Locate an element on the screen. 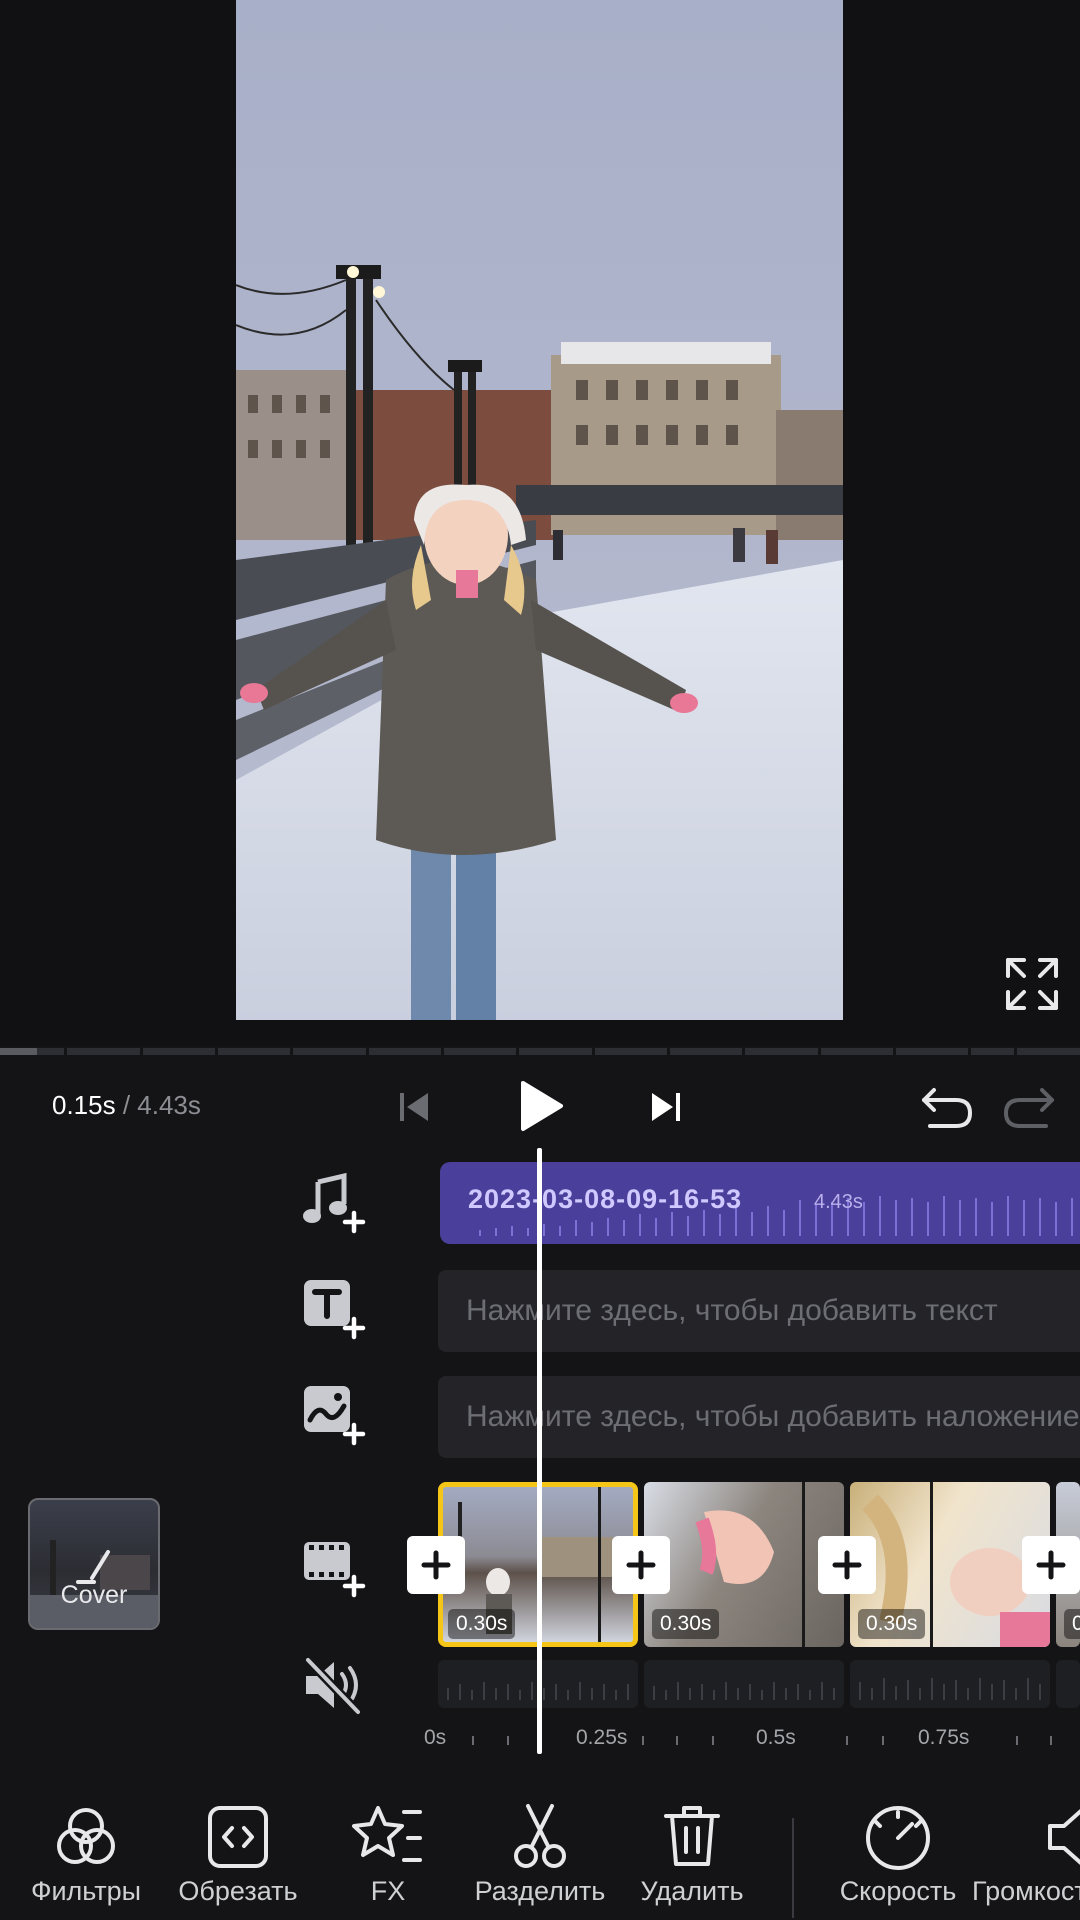  text-track-hint: Нажмите здесь, чтобы добавить текст is located at coordinates (732, 1310).